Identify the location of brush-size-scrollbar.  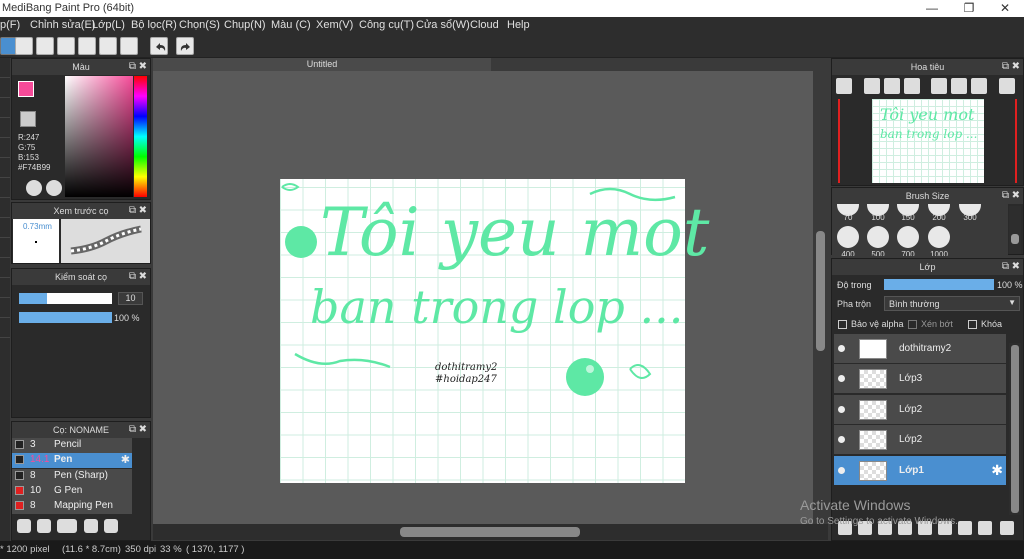
(1015, 230).